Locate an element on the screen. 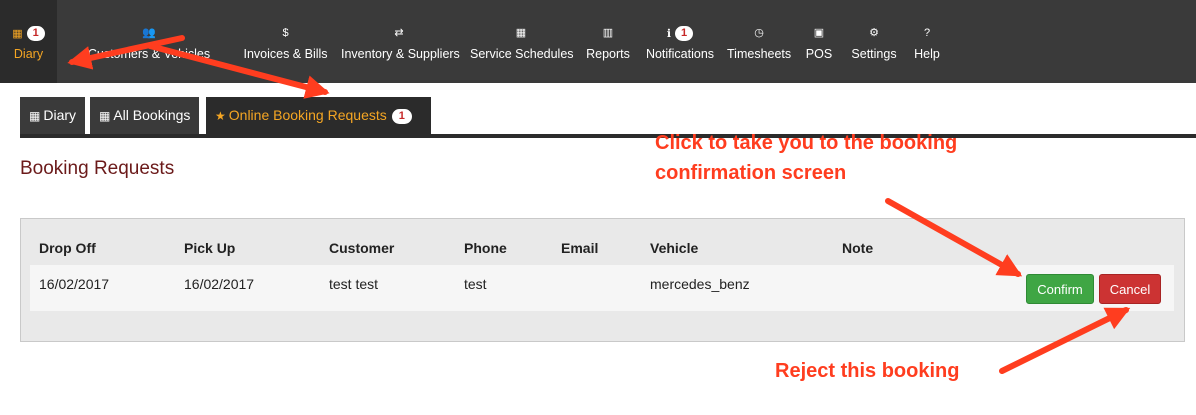 The height and width of the screenshot is (415, 1196). retweet-icon: ⇄ is located at coordinates (399, 33).